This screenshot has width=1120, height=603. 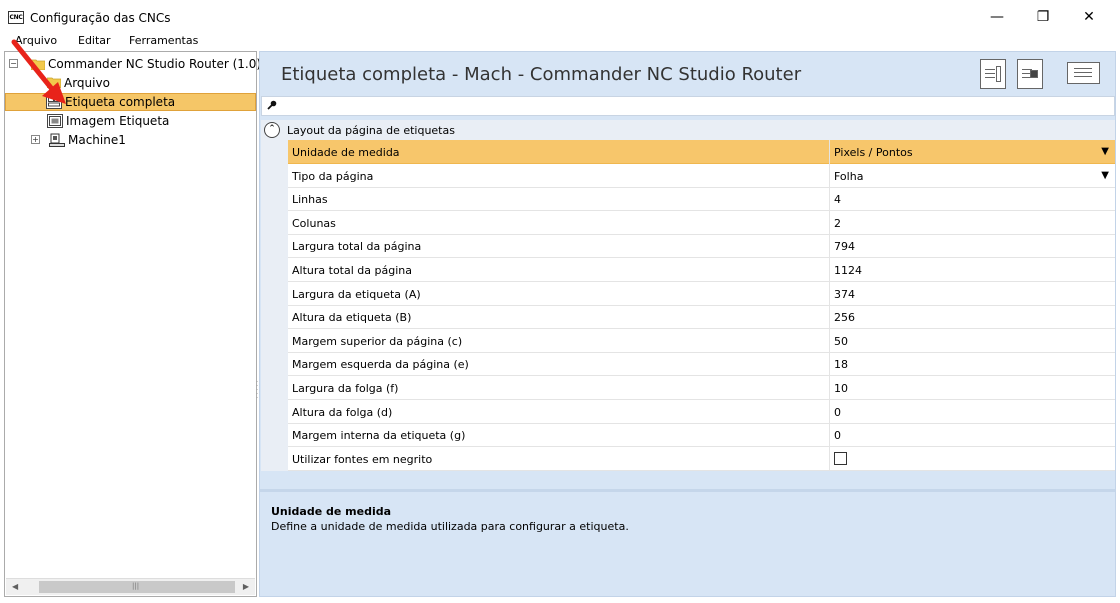 I want to click on property-name: Tipo da página, so click(x=333, y=176).